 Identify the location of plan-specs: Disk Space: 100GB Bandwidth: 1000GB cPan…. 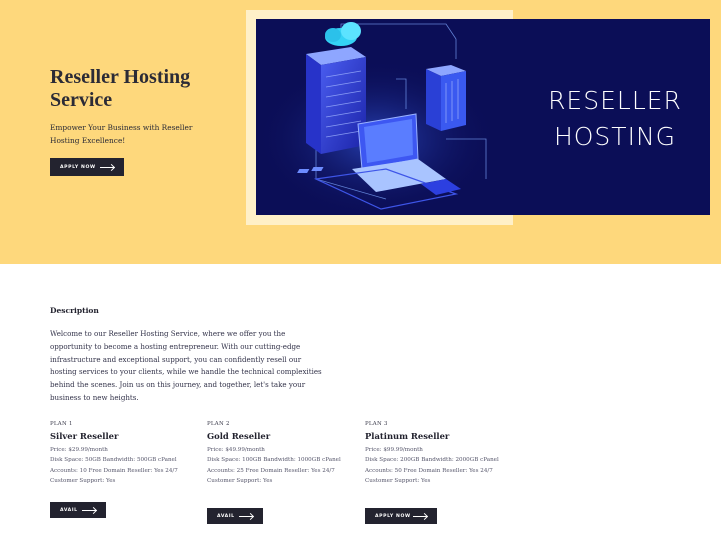
(274, 460).